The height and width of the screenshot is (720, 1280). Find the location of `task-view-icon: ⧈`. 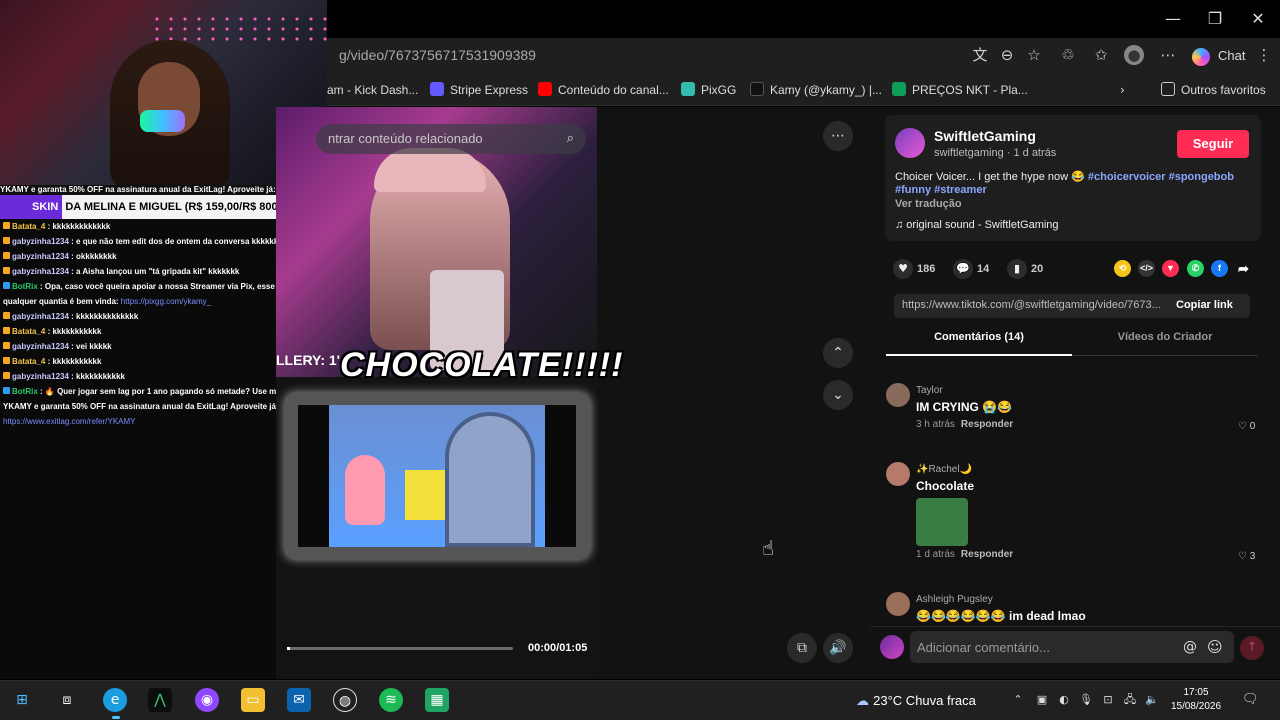

task-view-icon: ⧈ is located at coordinates (67, 700).